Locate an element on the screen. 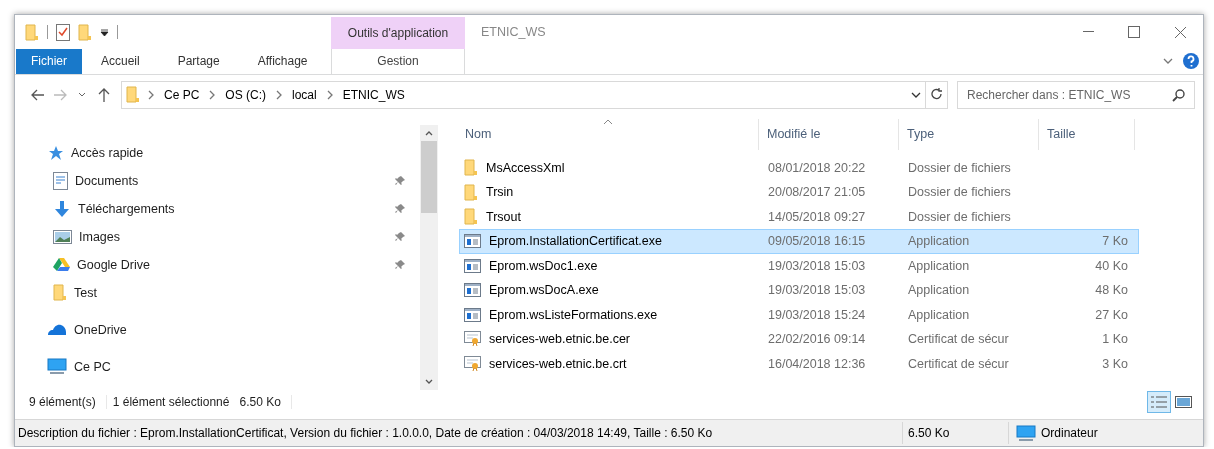 The width and height of the screenshot is (1214, 449). nav-item: Test is located at coordinates (240, 292).